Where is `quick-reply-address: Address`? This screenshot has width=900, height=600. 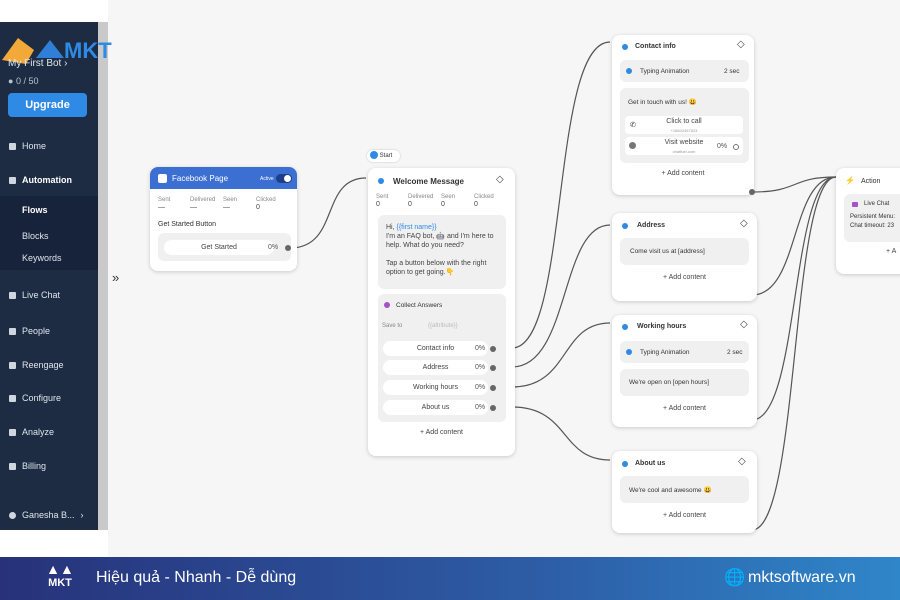 quick-reply-address: Address is located at coordinates (435, 367).